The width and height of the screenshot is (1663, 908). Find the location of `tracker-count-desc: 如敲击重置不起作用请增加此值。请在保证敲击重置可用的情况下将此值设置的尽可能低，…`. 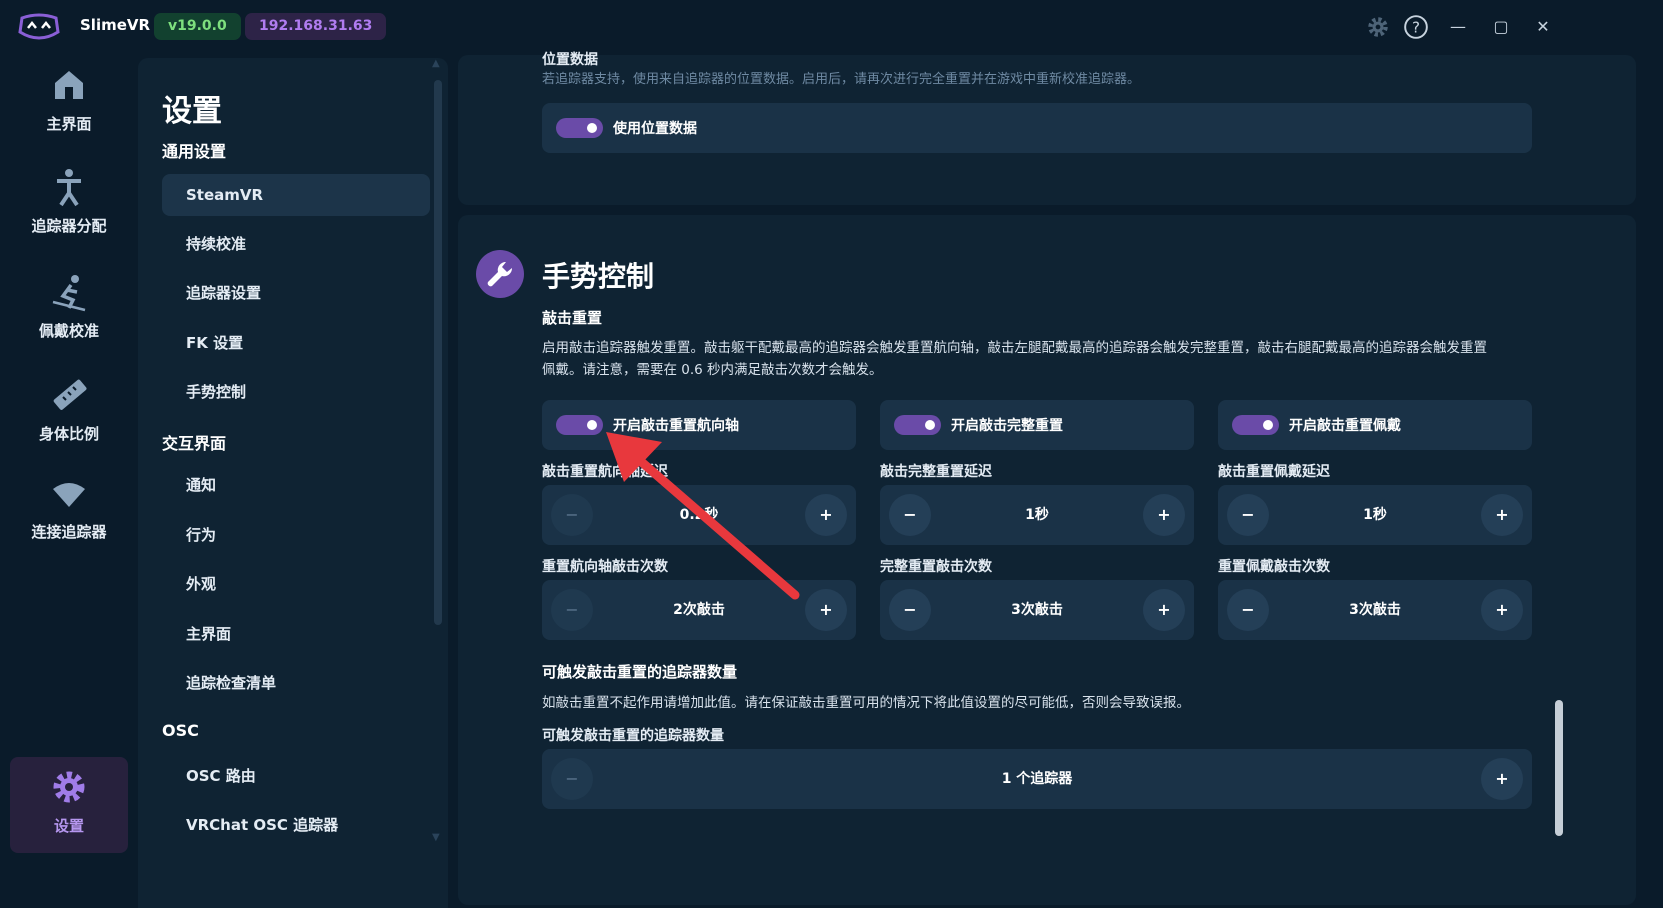

tracker-count-desc: 如敲击重置不起作用请增加此值。请在保证敲击重置可用的情况下将此值设置的尽可能低，… is located at coordinates (866, 703).